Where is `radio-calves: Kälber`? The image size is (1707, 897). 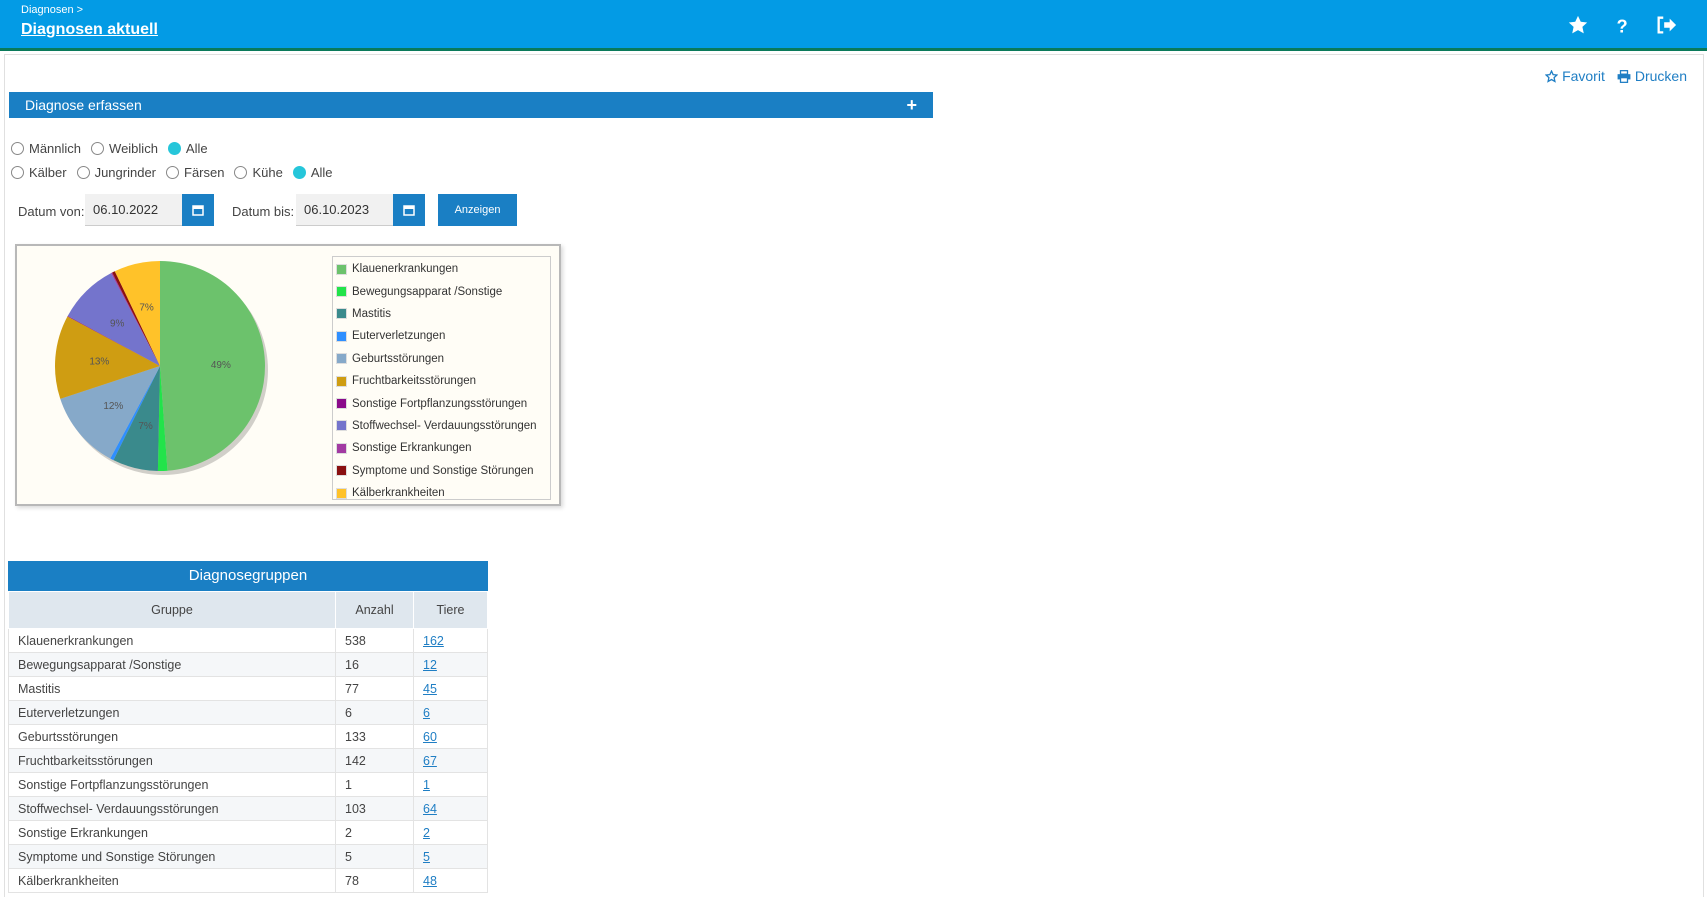
radio-calves: Kälber is located at coordinates (39, 172).